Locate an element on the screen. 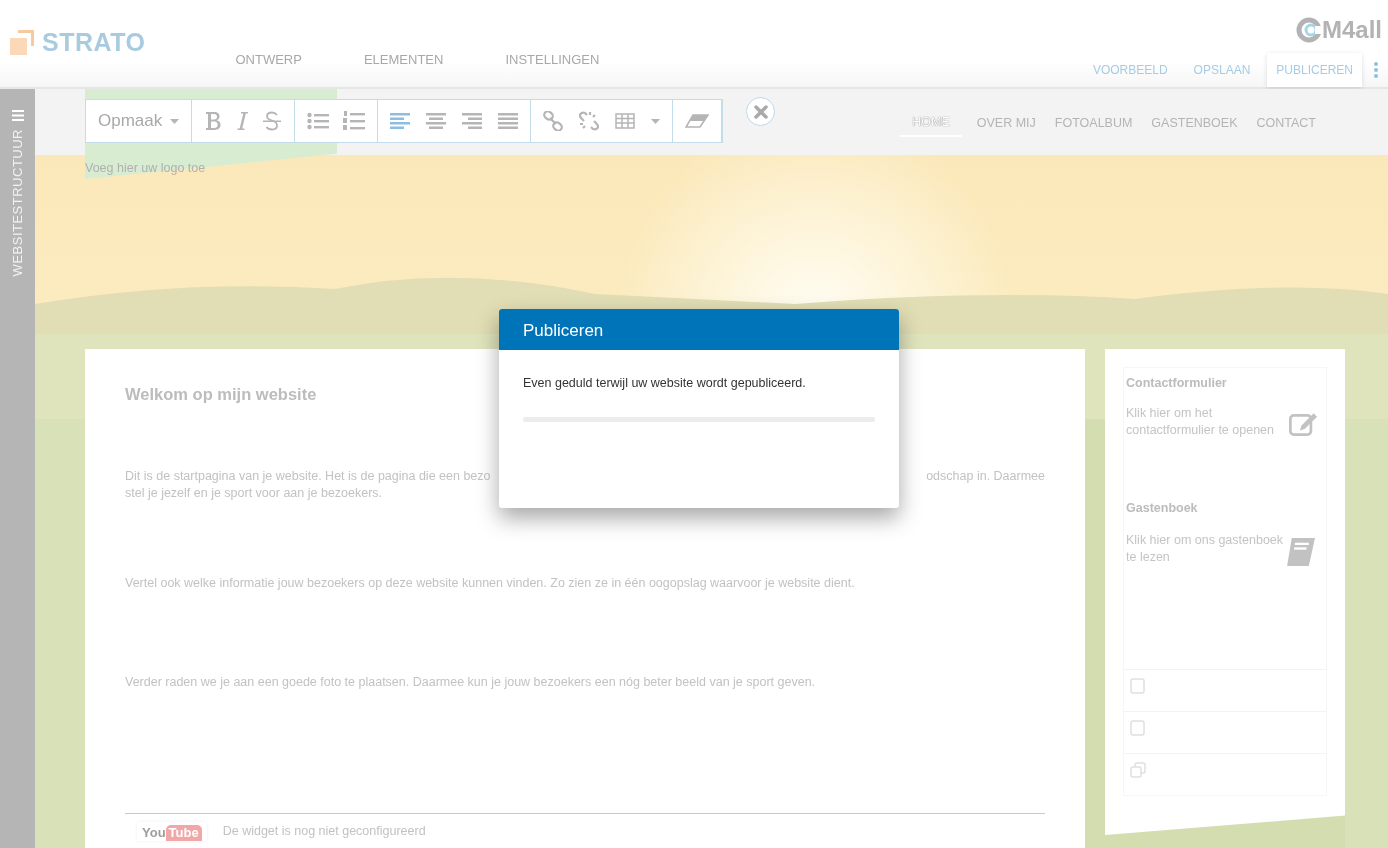 The width and height of the screenshot is (1388, 848). page-heading: Welkom op mijn website is located at coordinates (221, 395).